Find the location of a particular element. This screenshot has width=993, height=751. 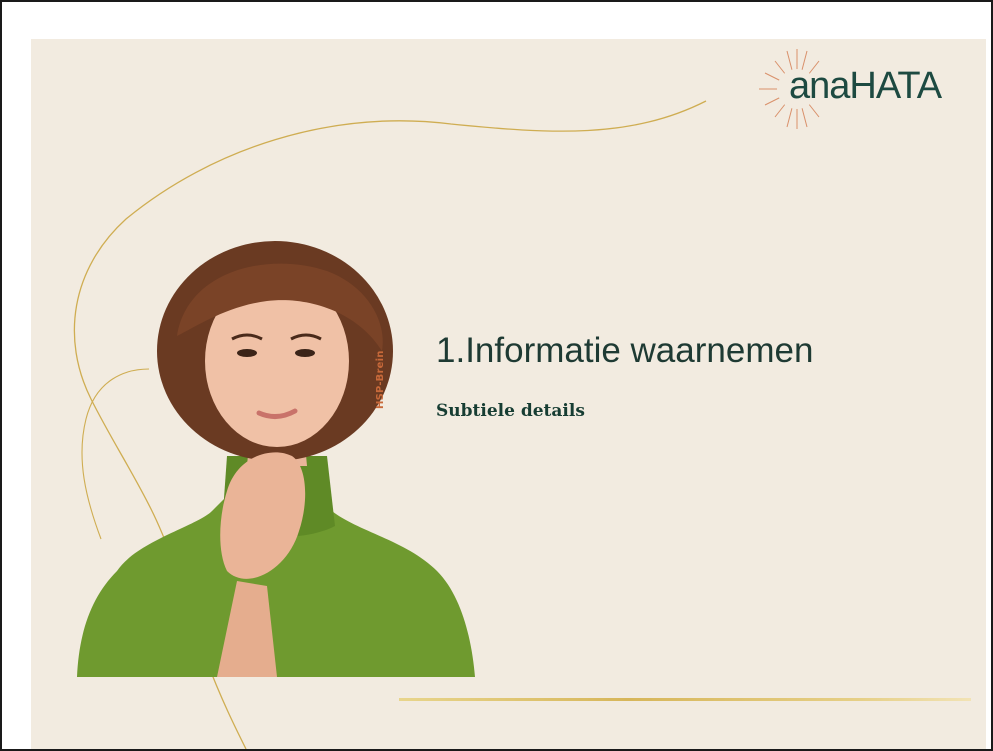

gold-divider-line is located at coordinates (685, 699).